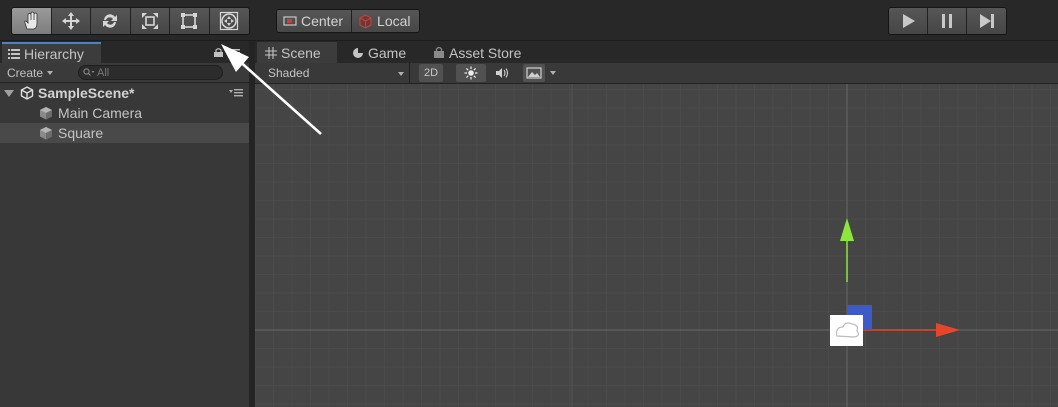 This screenshot has height=407, width=1058. Describe the element at coordinates (365, 21) in the screenshot. I see `local-space-icon` at that location.